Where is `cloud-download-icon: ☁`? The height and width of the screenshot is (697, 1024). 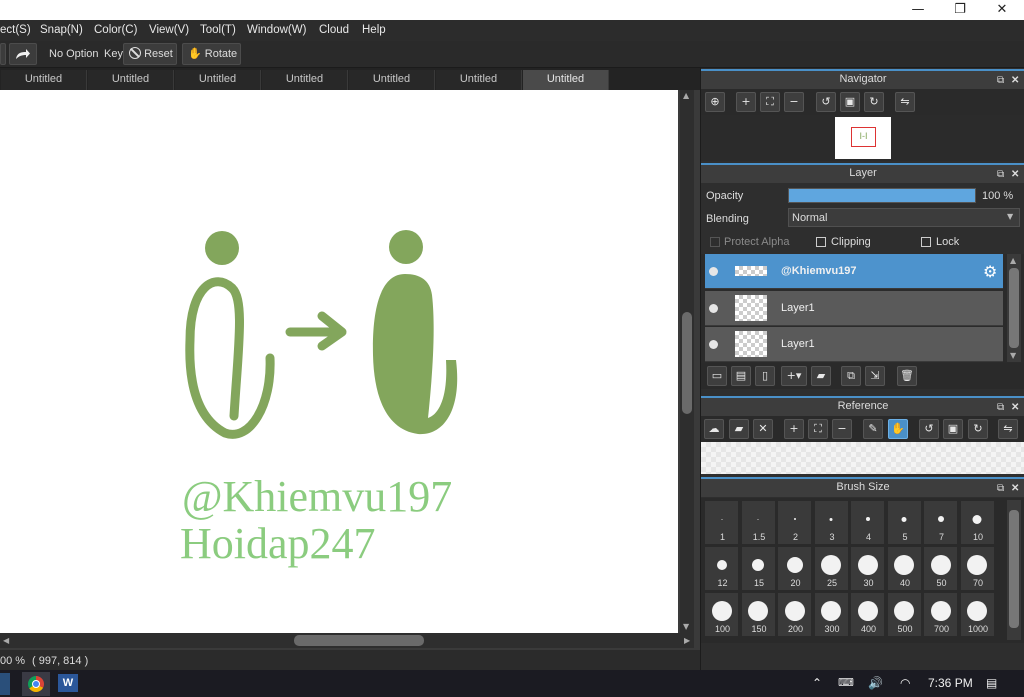 cloud-download-icon: ☁ is located at coordinates (714, 429).